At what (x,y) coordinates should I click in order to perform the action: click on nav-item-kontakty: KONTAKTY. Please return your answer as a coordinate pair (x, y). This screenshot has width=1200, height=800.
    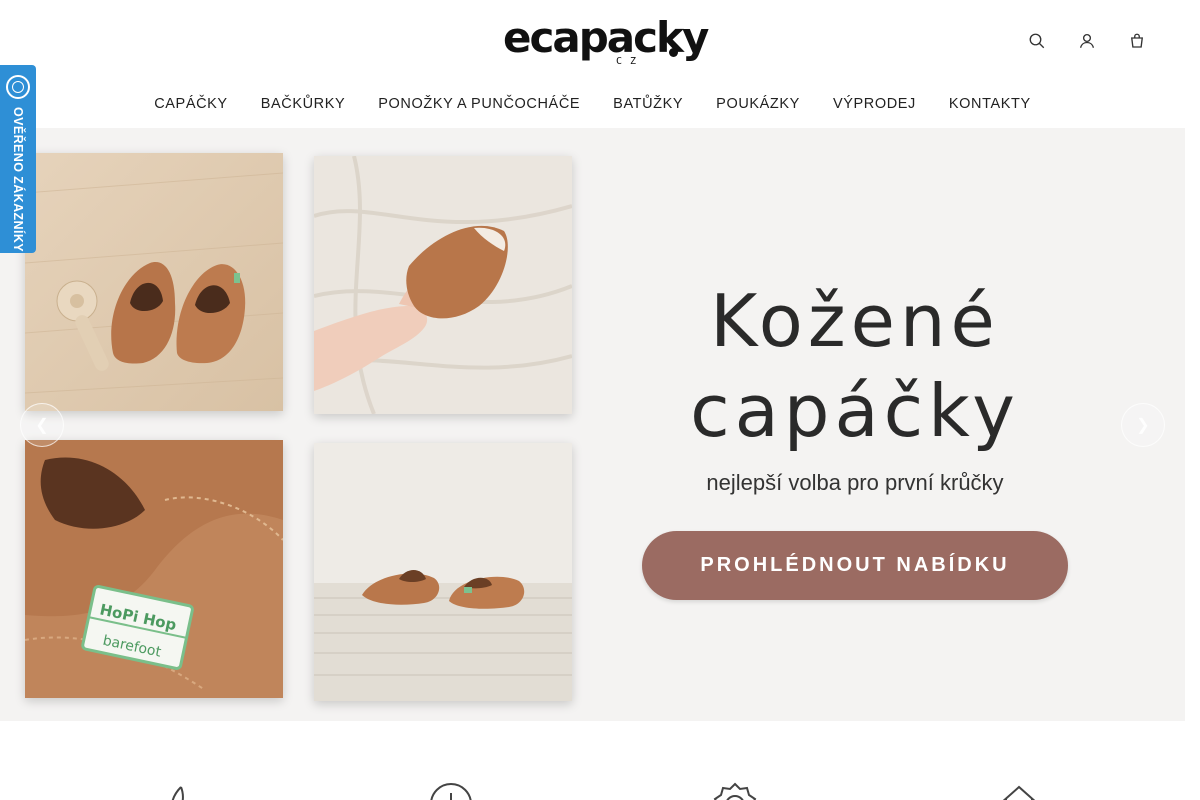
    Looking at the image, I should click on (989, 104).